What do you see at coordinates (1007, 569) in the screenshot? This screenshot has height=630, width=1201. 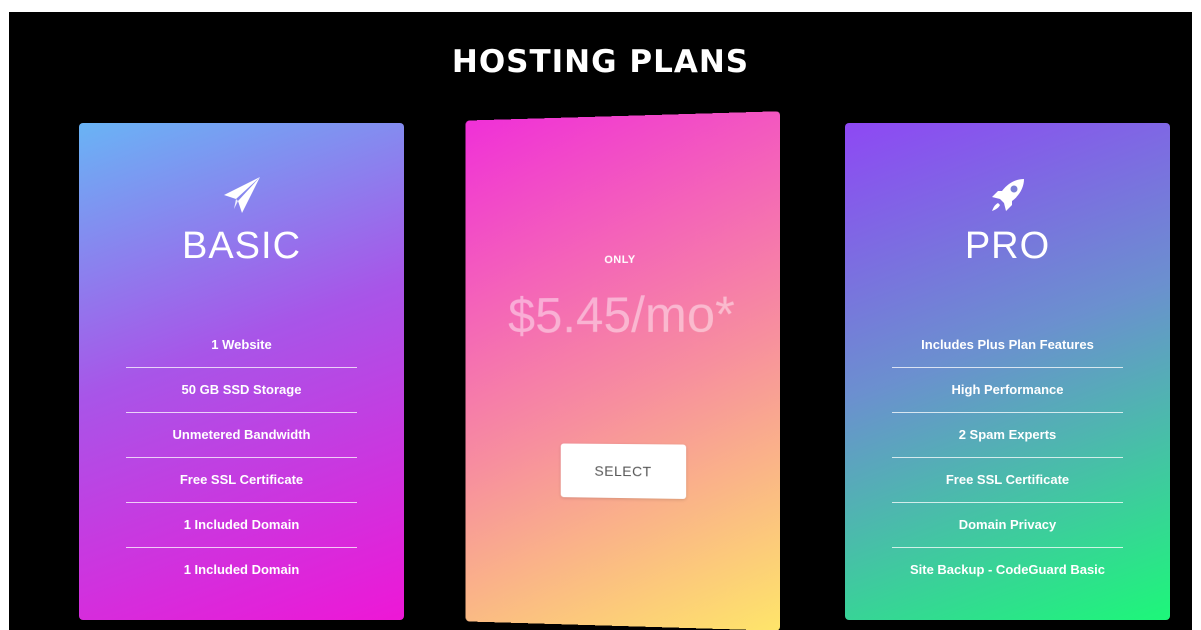 I see `feature-item: Site Backup - CodeGuard Basic` at bounding box center [1007, 569].